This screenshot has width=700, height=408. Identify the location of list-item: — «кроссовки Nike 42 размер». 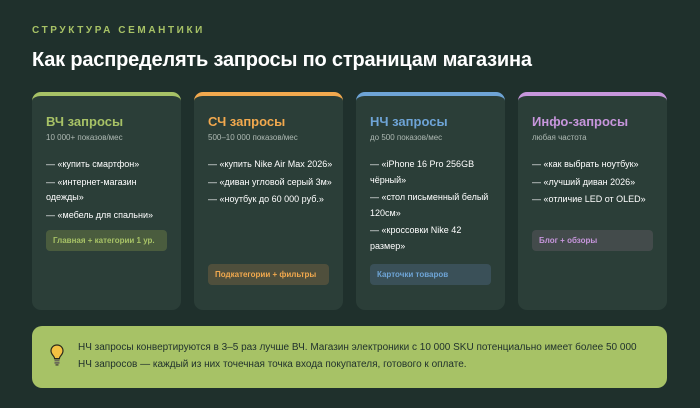
(416, 238).